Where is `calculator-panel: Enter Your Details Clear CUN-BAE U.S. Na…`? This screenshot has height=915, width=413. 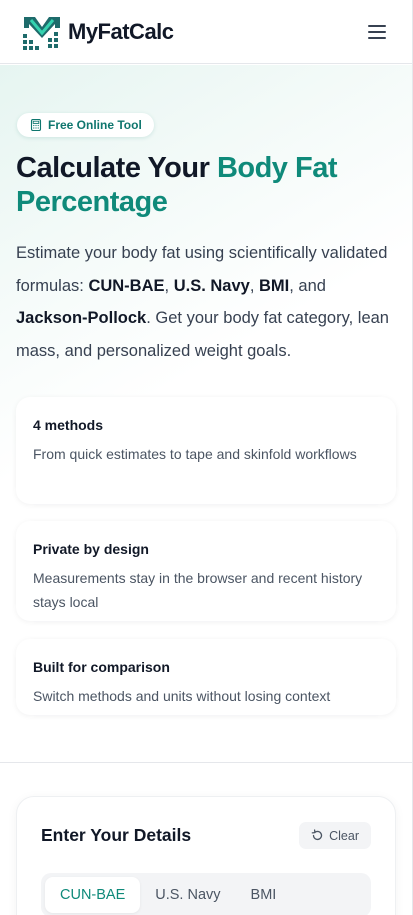
calculator-panel: Enter Your Details Clear CUN-BAE U.S. Na… is located at coordinates (206, 855).